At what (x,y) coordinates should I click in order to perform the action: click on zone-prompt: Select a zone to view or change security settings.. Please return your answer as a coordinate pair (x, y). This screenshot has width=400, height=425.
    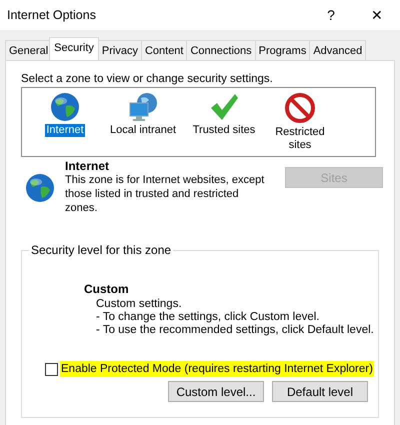
    Looking at the image, I should click on (147, 79).